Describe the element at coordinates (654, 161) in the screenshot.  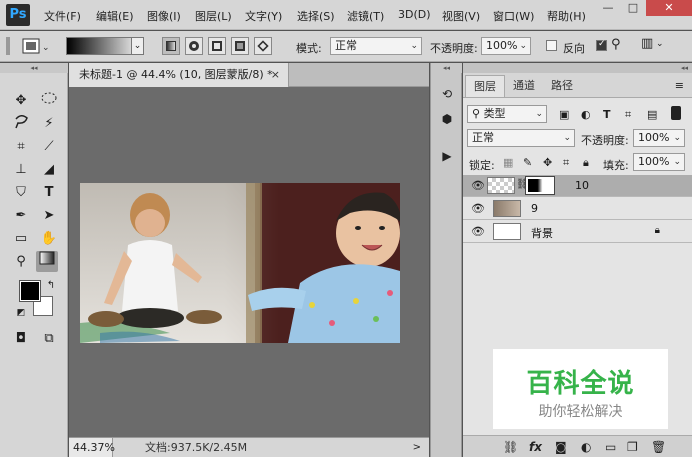
I see `fill-value: 100%` at that location.